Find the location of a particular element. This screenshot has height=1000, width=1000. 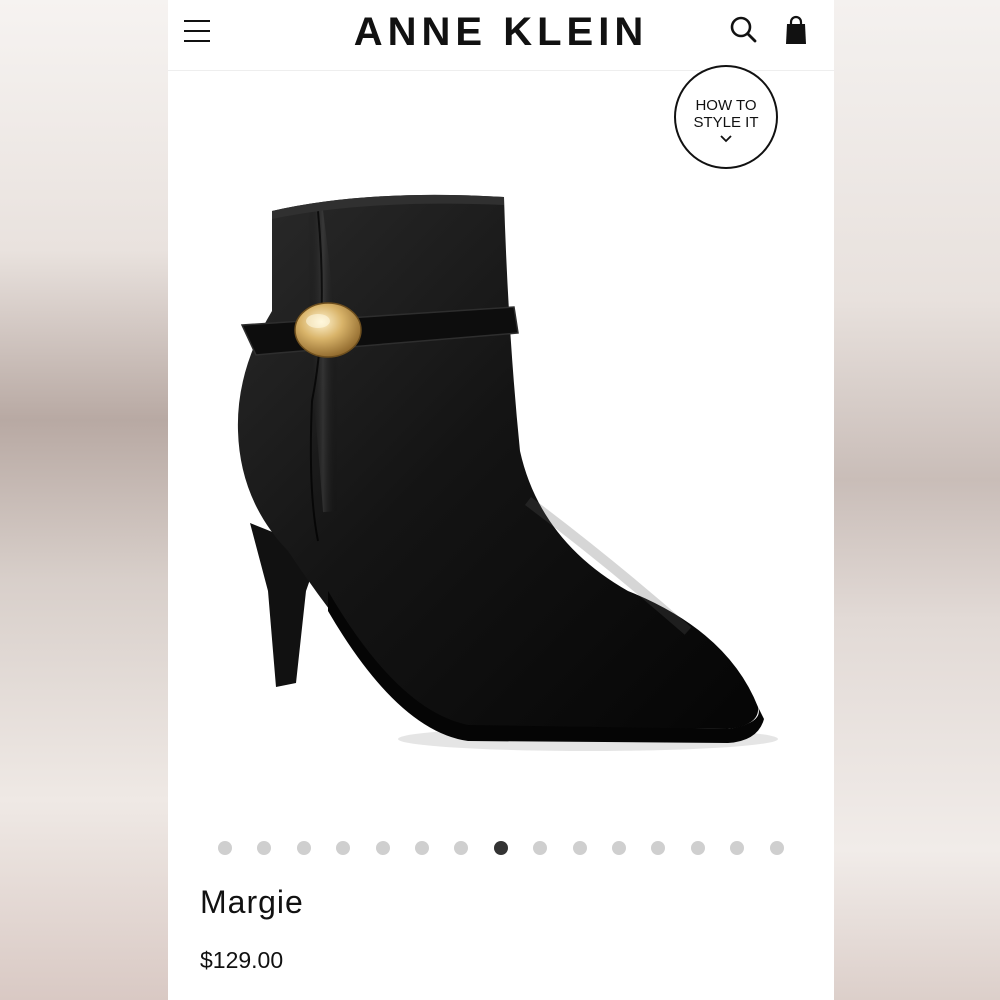

search-icon is located at coordinates (743, 29).